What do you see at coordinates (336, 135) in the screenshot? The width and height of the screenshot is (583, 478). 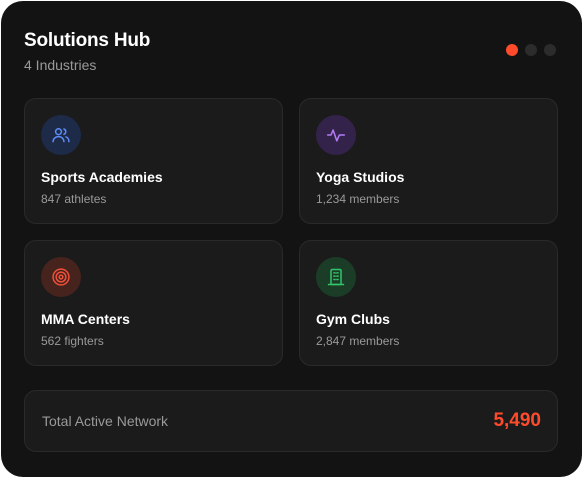 I see `pulse-icon` at bounding box center [336, 135].